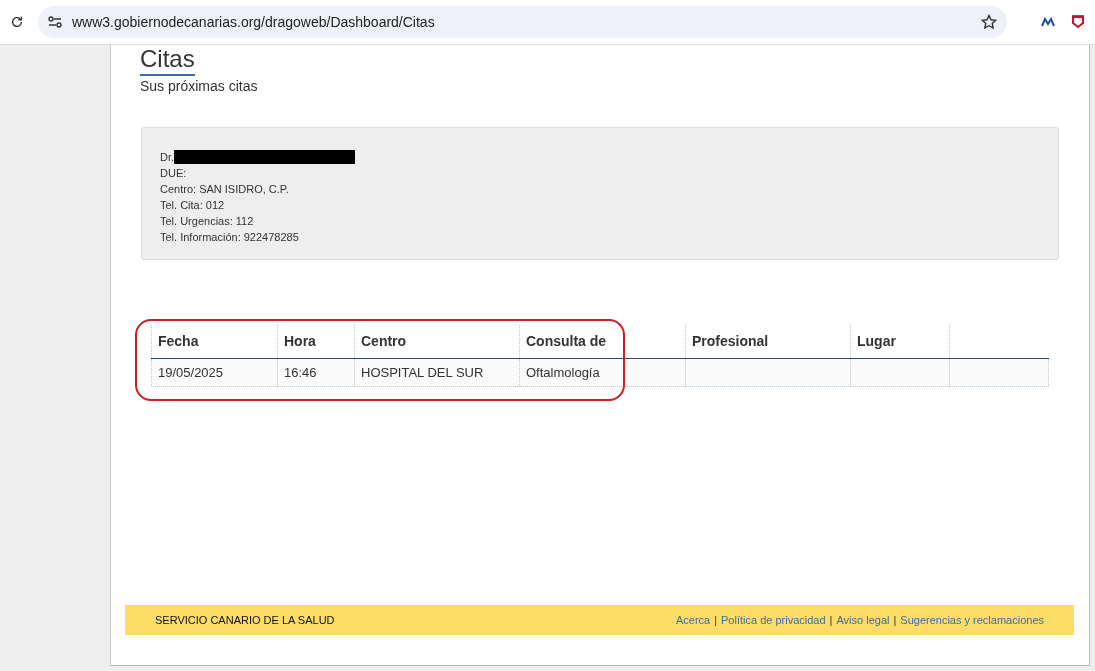 The width and height of the screenshot is (1095, 671). What do you see at coordinates (167, 60) in the screenshot?
I see `page-title: Citas` at bounding box center [167, 60].